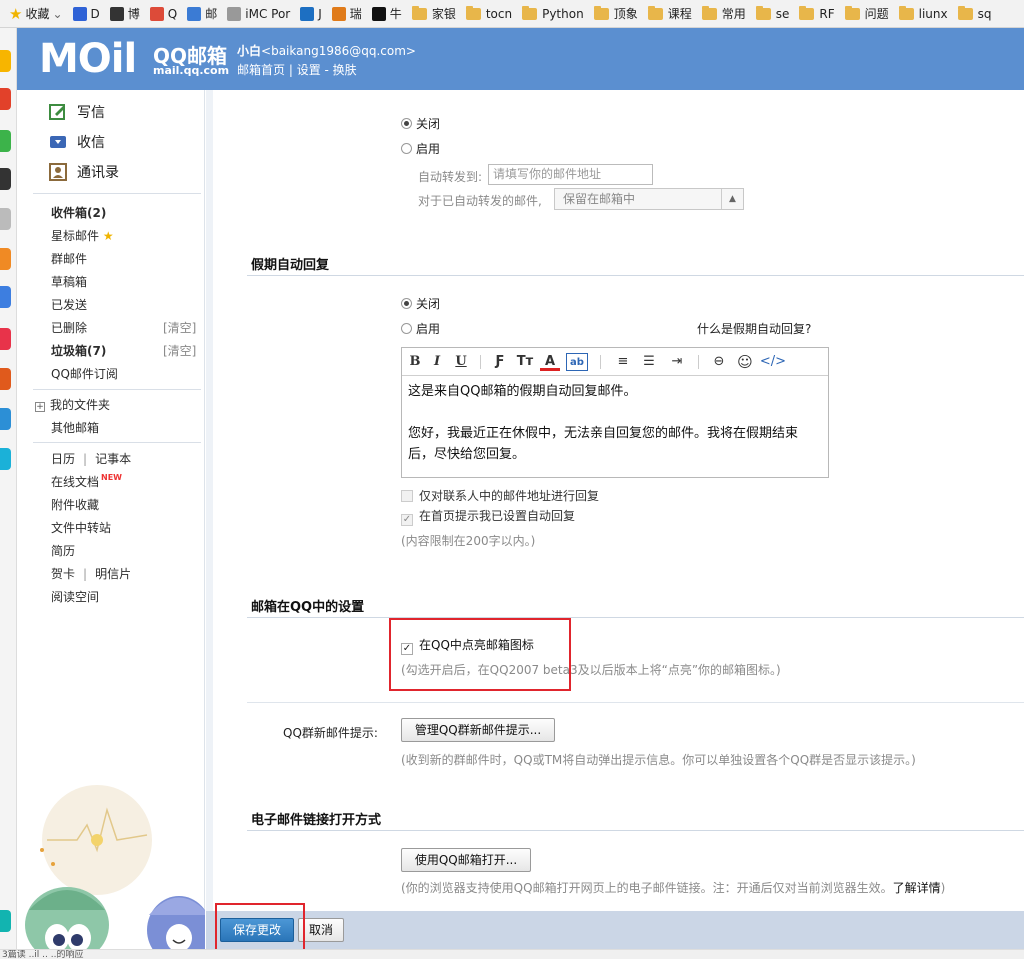  What do you see at coordinates (78, 350) in the screenshot?
I see `spam-link: 垃圾箱(7)` at bounding box center [78, 350].